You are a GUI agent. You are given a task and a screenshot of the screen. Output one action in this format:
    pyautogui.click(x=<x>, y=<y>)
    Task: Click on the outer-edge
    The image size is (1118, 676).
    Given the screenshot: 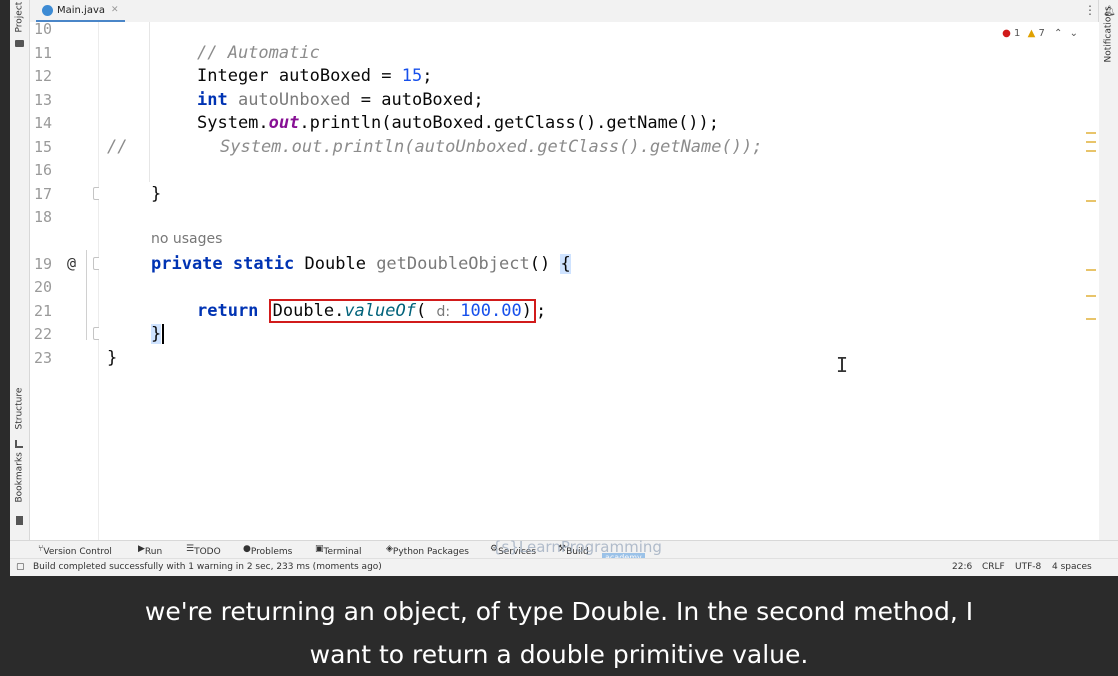 What is the action you would take?
    pyautogui.click(x=5, y=288)
    